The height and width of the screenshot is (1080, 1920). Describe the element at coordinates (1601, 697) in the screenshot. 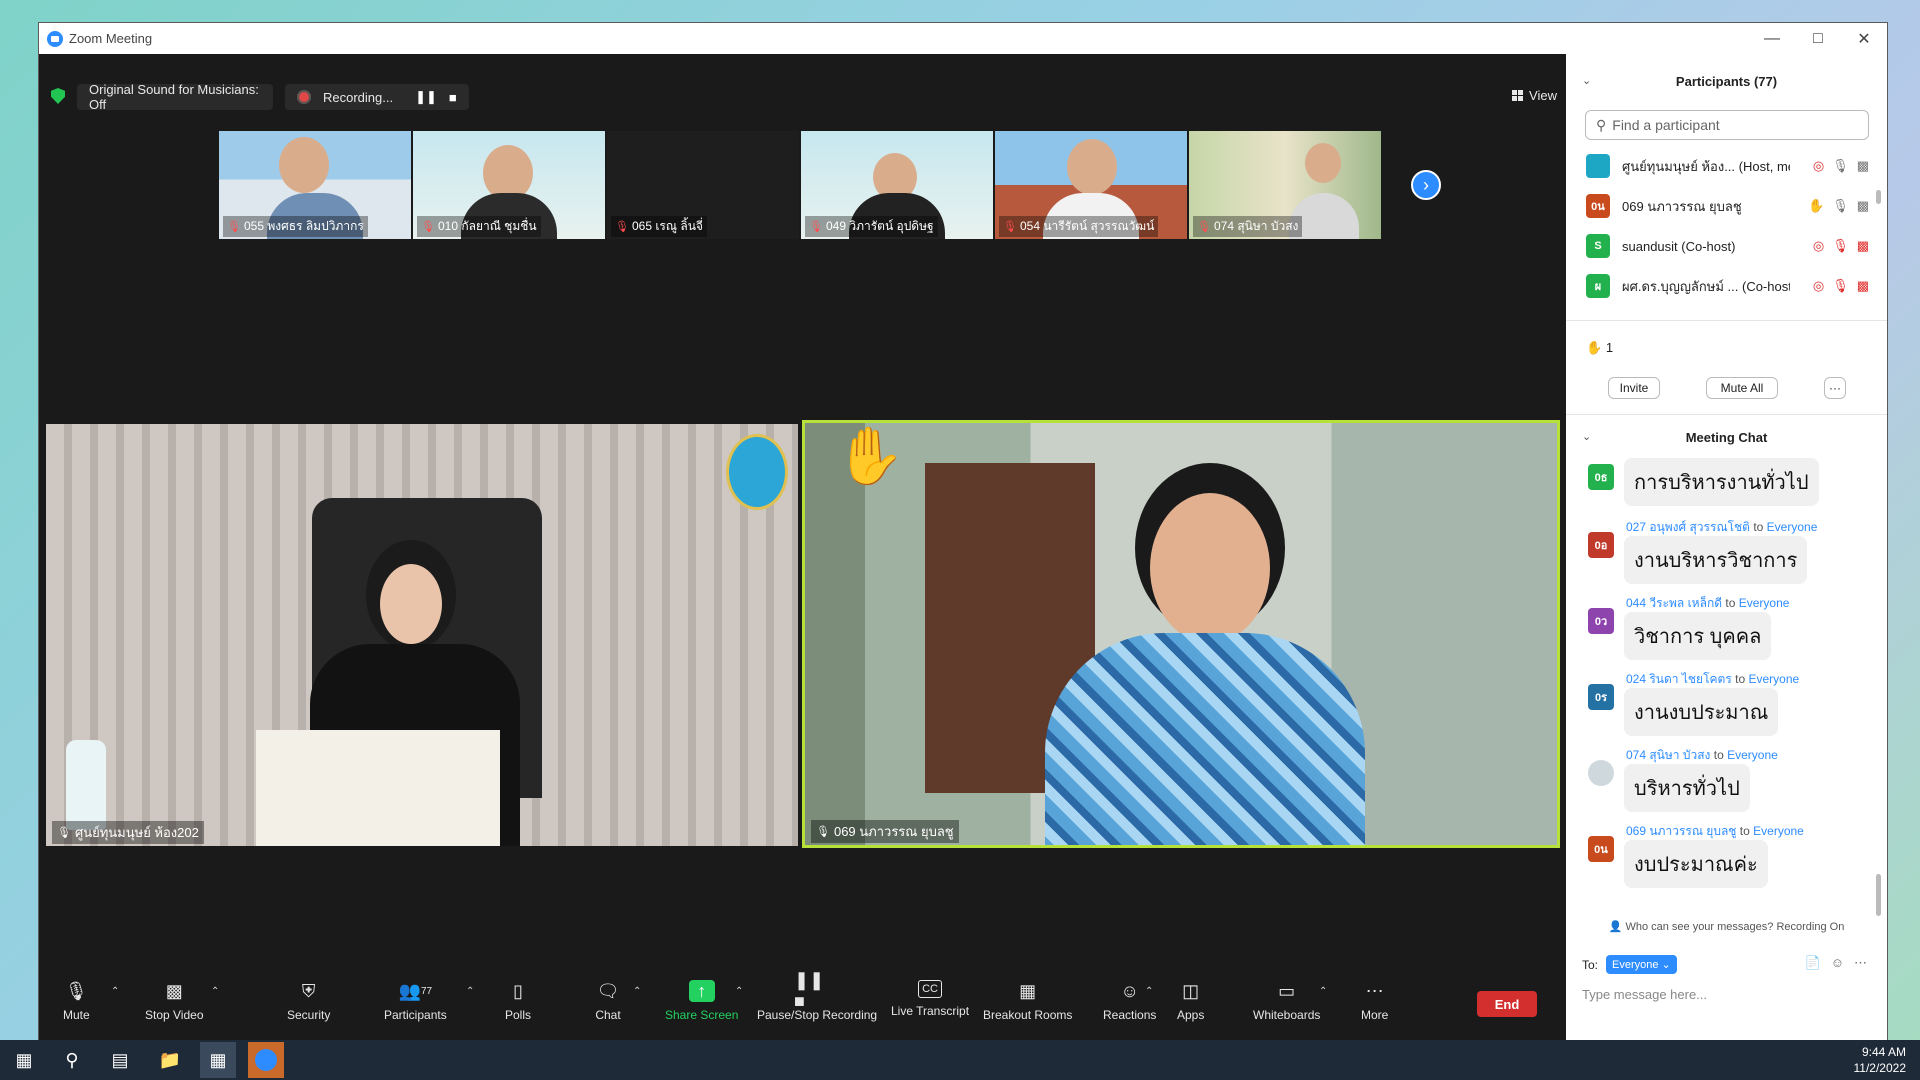

I see `avatar: 0ร` at that location.